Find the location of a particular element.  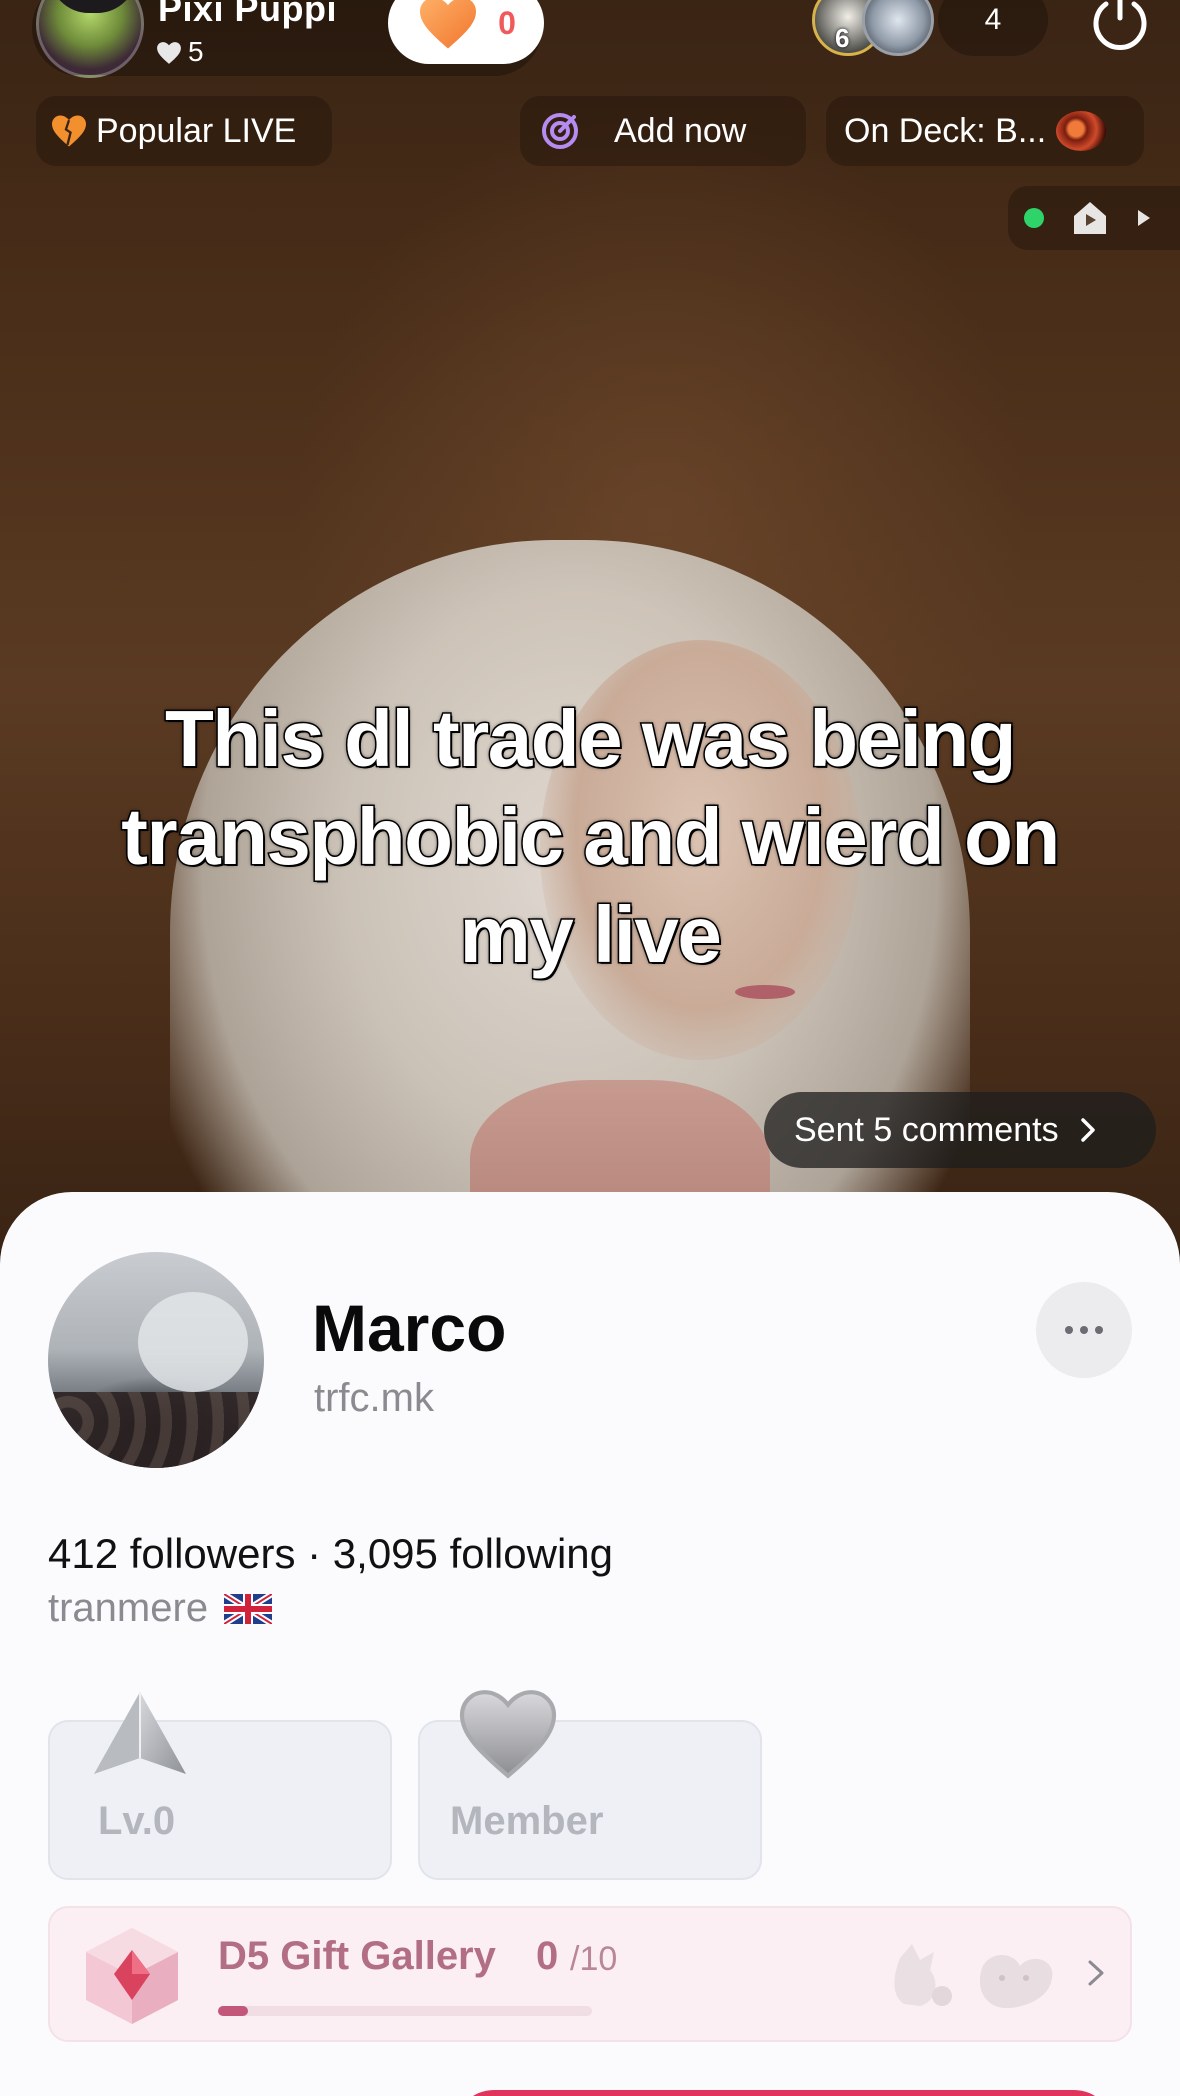

add-now-chip: Add now is located at coordinates (663, 131).